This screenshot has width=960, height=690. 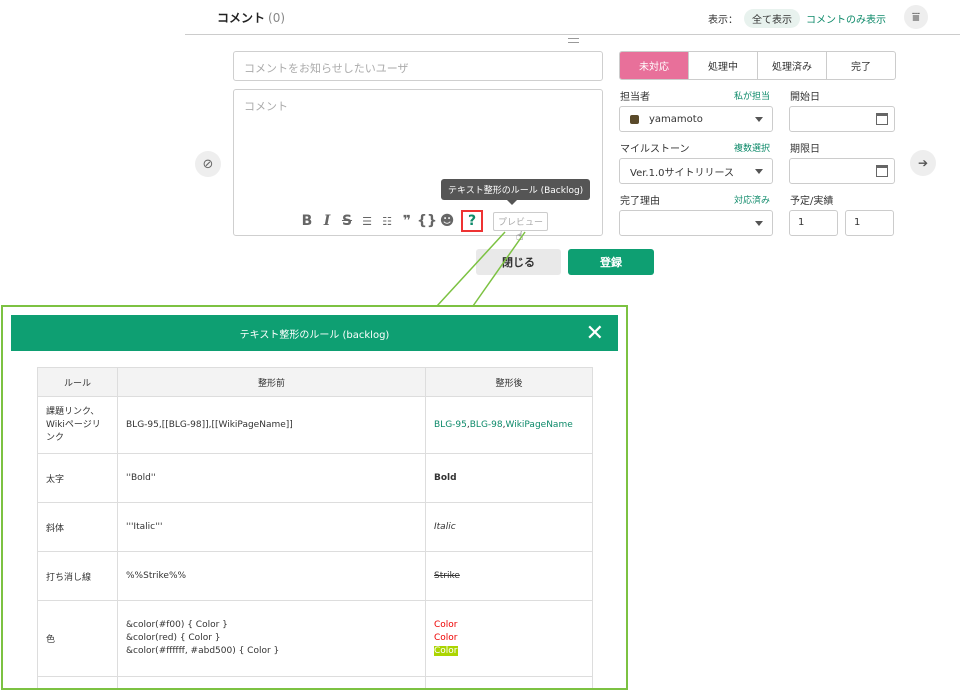 I want to click on numbered-list-icon: ☷, so click(x=387, y=221).